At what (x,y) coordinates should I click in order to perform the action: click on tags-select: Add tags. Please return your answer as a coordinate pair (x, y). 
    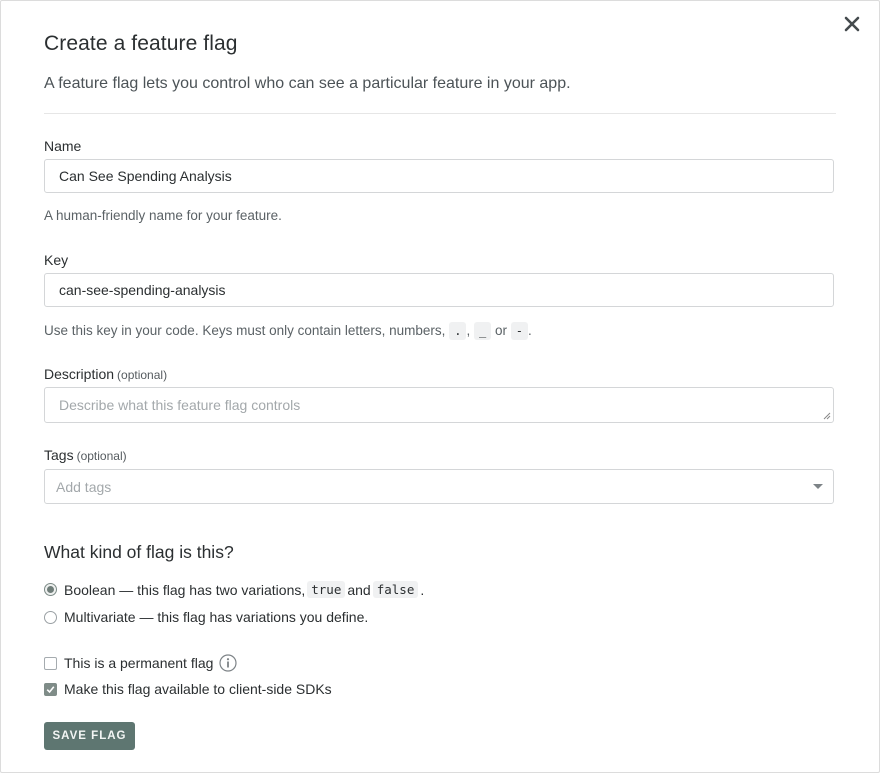
    Looking at the image, I should click on (439, 486).